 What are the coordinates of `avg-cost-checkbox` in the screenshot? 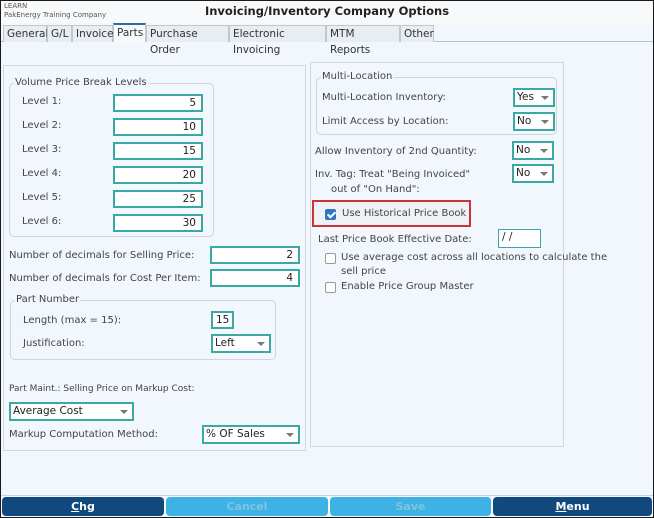 It's located at (330, 258).